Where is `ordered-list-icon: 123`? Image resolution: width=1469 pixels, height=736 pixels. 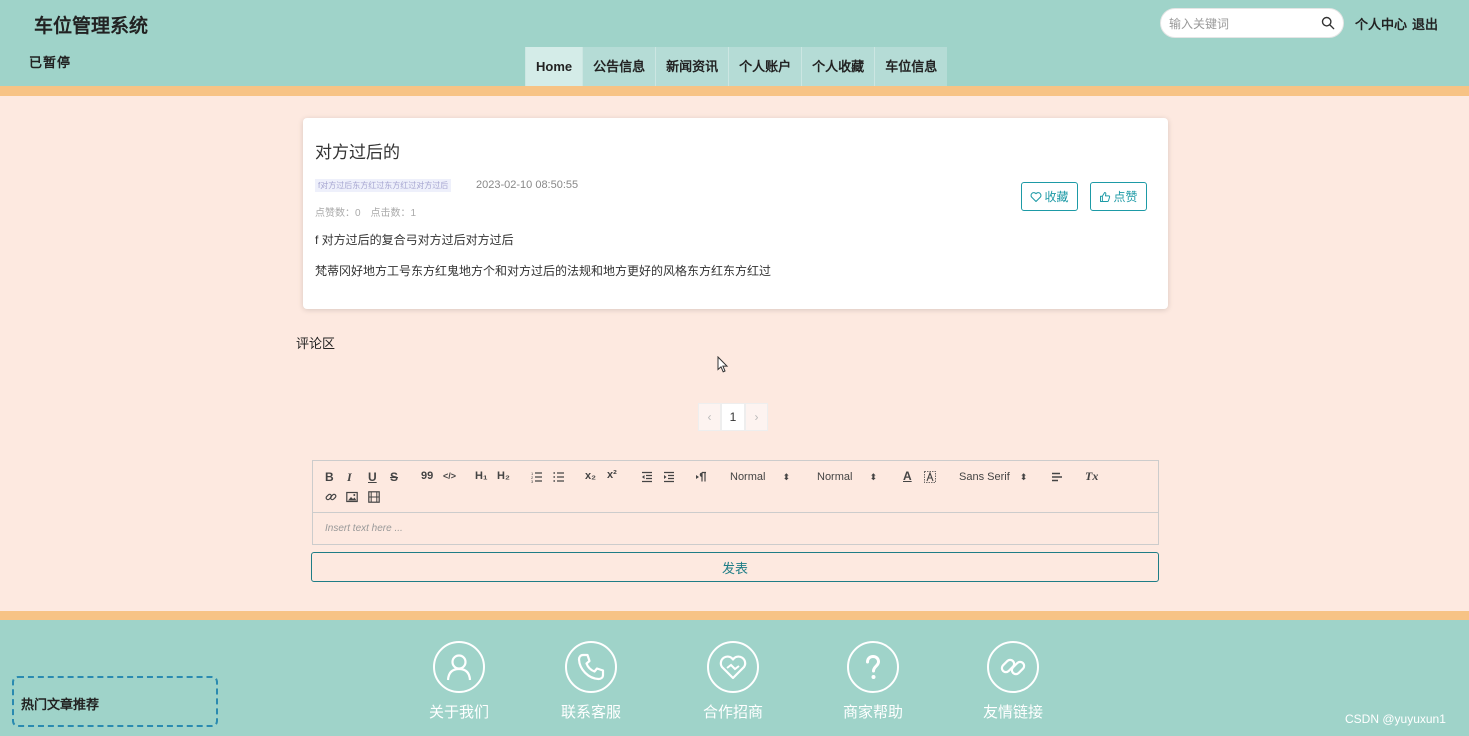
ordered-list-icon: 123 is located at coordinates (537, 477).